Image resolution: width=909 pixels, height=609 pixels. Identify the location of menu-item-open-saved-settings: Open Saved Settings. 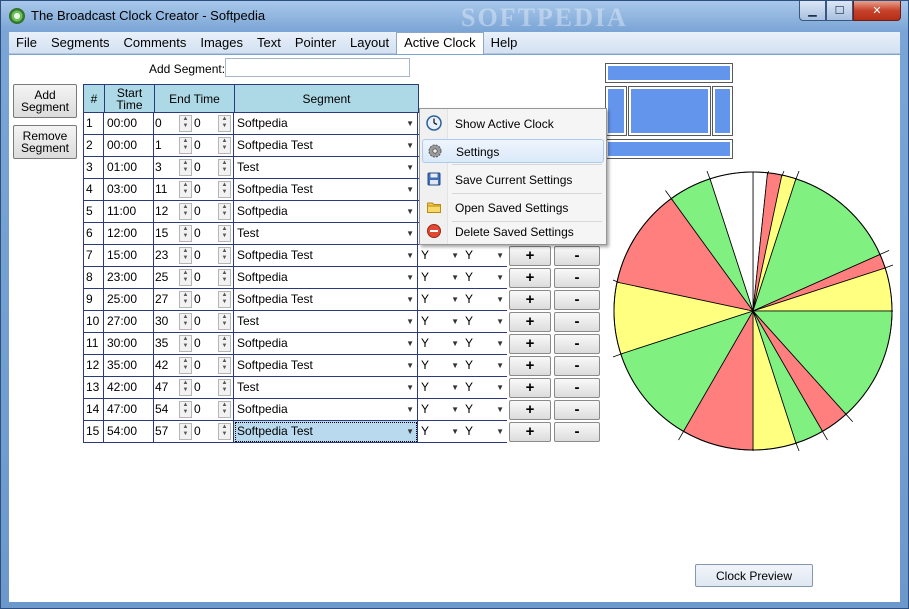
(513, 208).